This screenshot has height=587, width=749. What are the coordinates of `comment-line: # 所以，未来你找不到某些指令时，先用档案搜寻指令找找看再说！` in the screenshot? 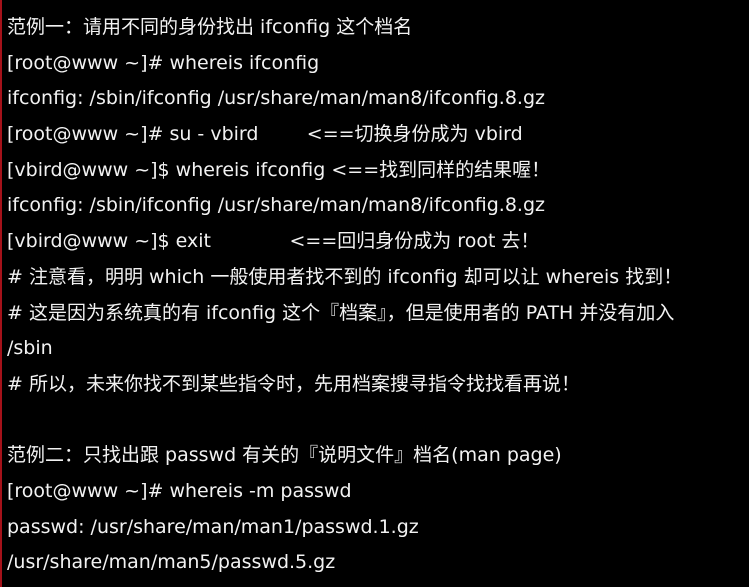 It's located at (293, 383).